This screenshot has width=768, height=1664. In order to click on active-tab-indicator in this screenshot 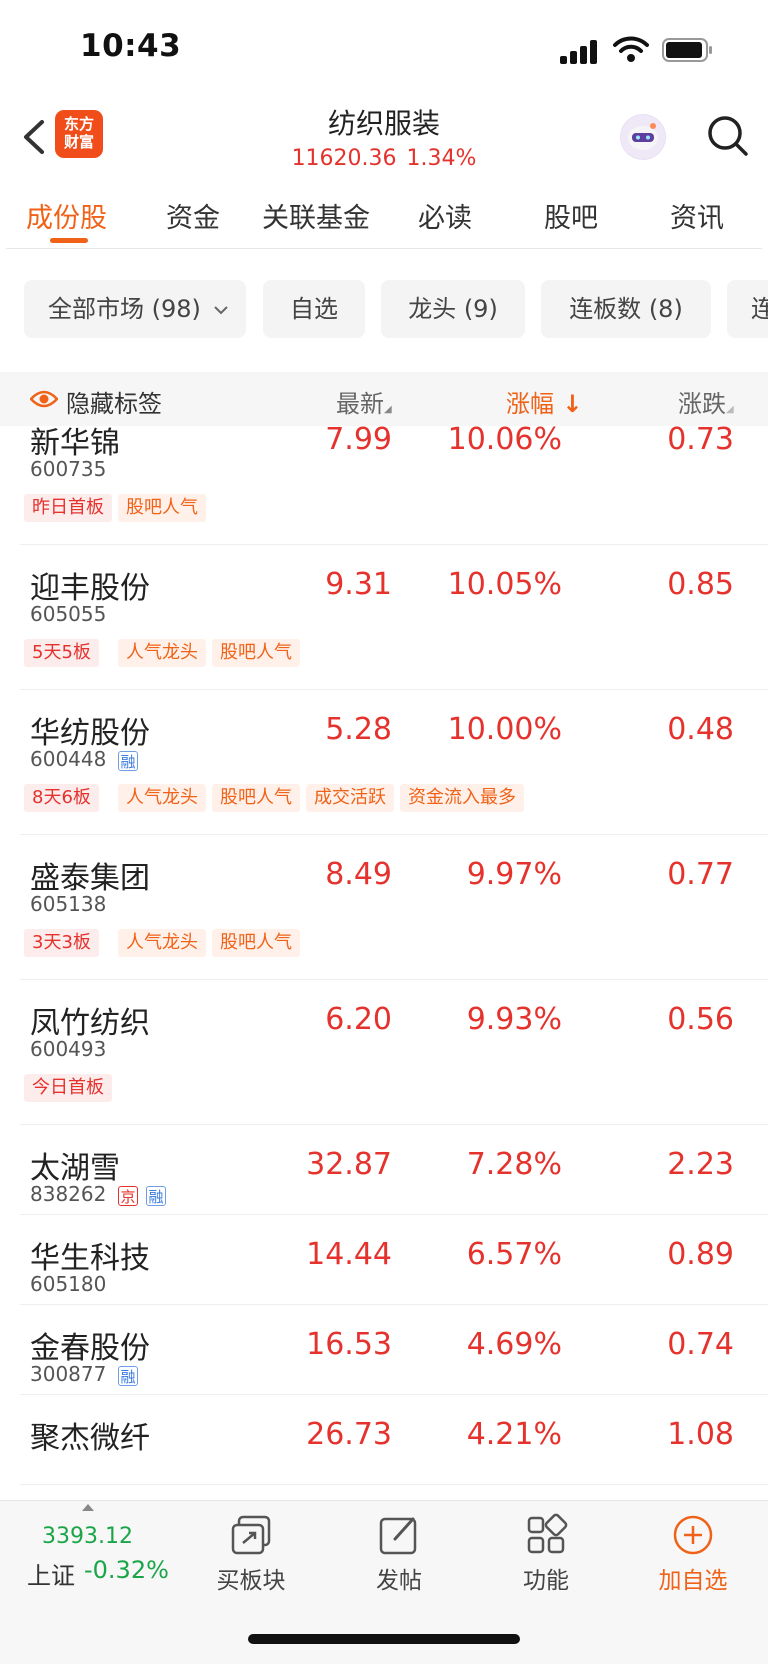, I will do `click(69, 240)`.